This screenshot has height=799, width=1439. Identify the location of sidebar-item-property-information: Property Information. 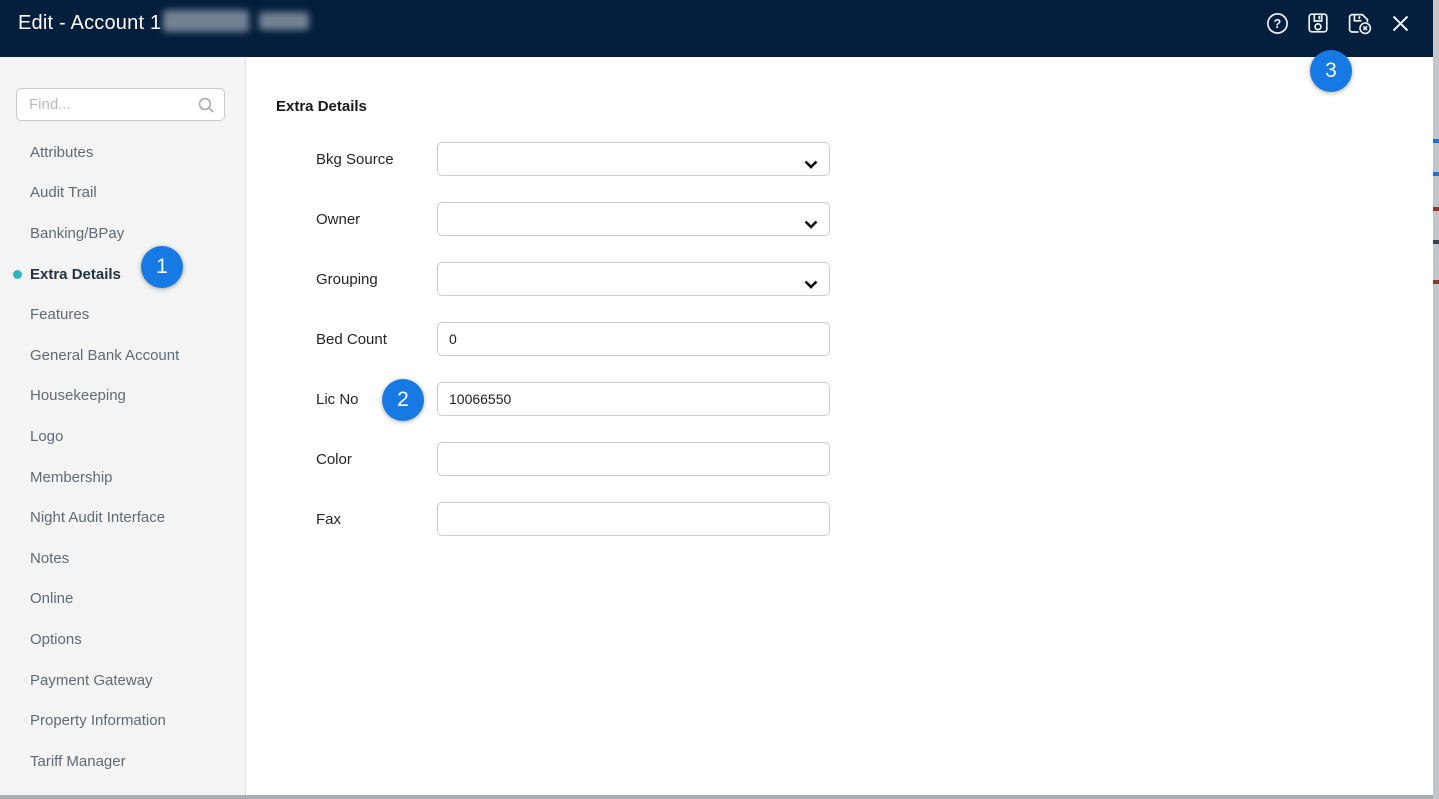
(122, 720).